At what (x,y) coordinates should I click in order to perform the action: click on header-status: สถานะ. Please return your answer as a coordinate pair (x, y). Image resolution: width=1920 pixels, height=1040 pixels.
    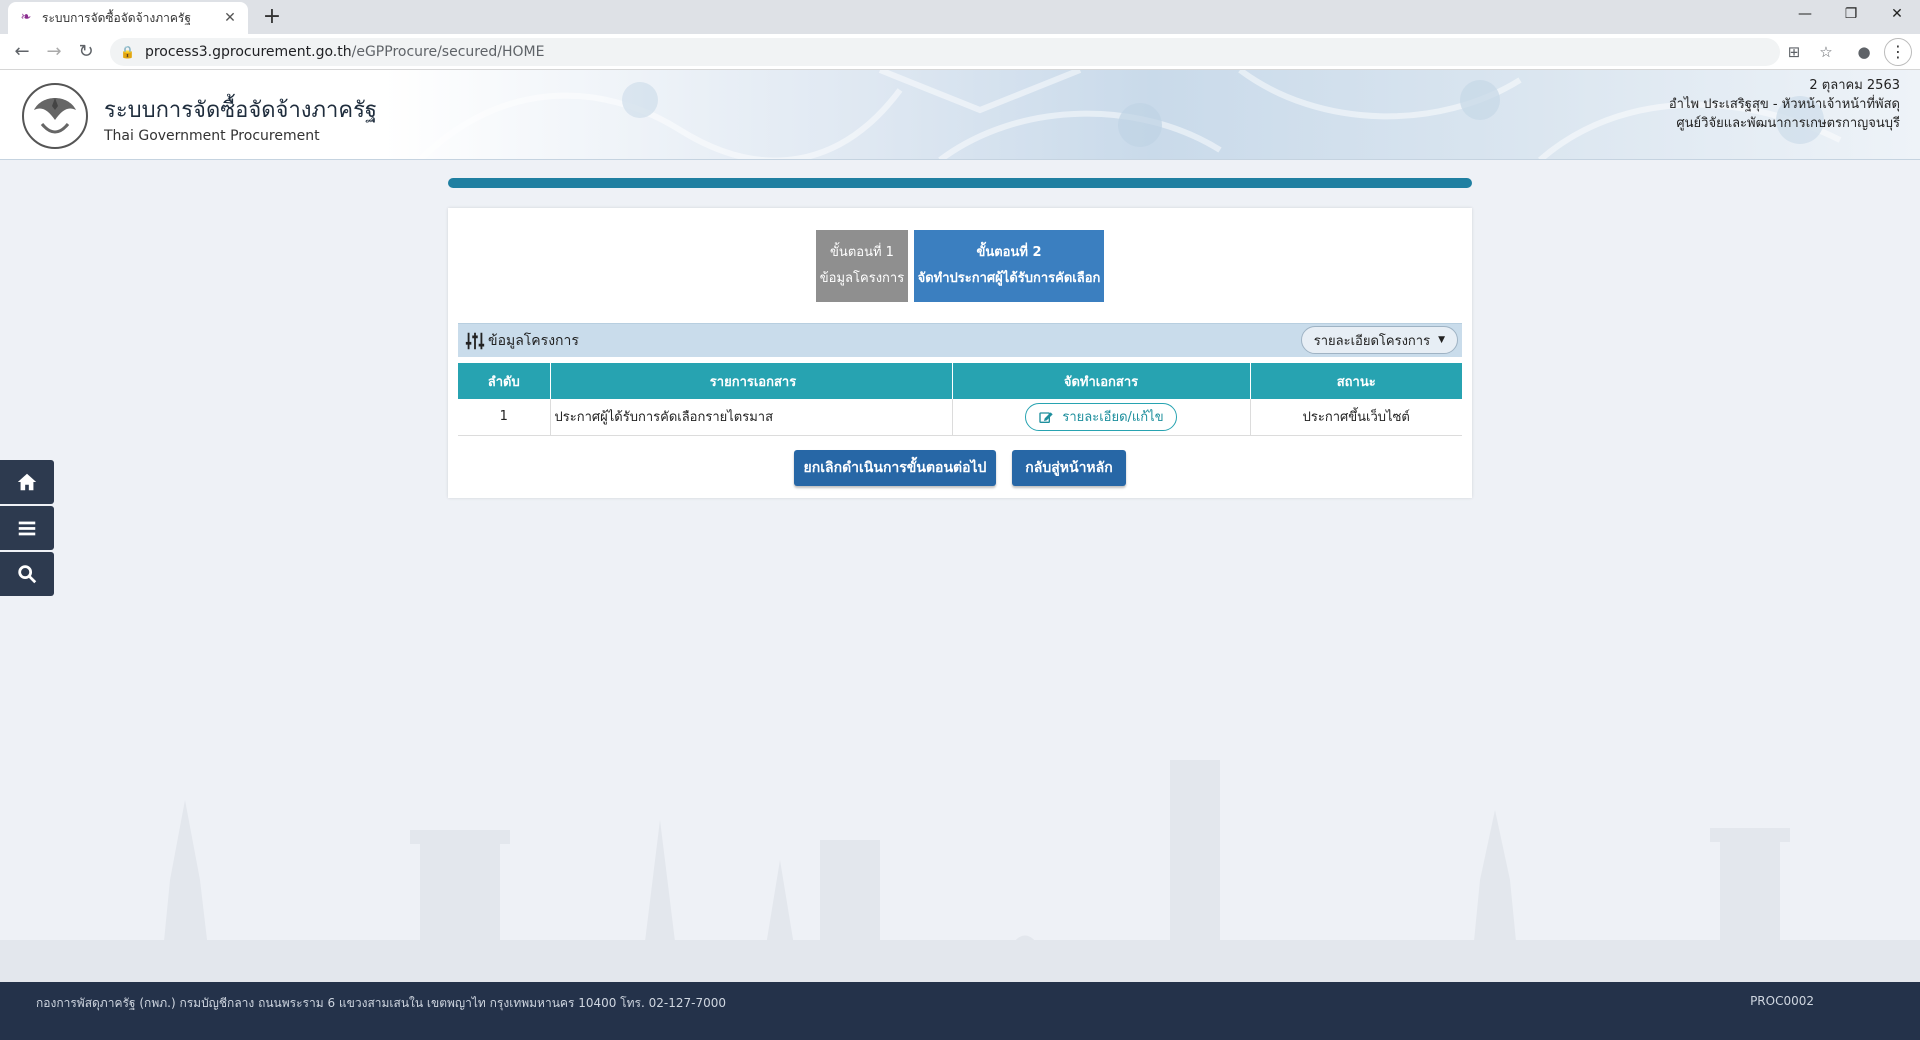
    Looking at the image, I should click on (1356, 381).